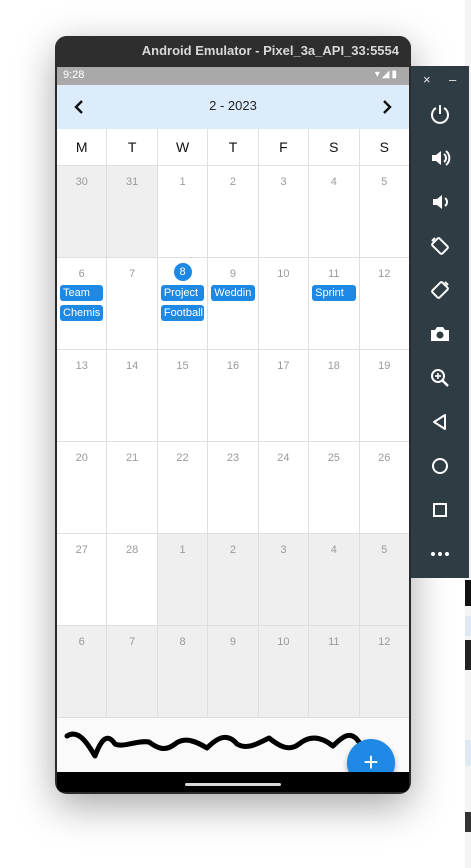 The height and width of the screenshot is (868, 471). Describe the element at coordinates (82, 212) in the screenshot. I see `day-cell: 30` at that location.